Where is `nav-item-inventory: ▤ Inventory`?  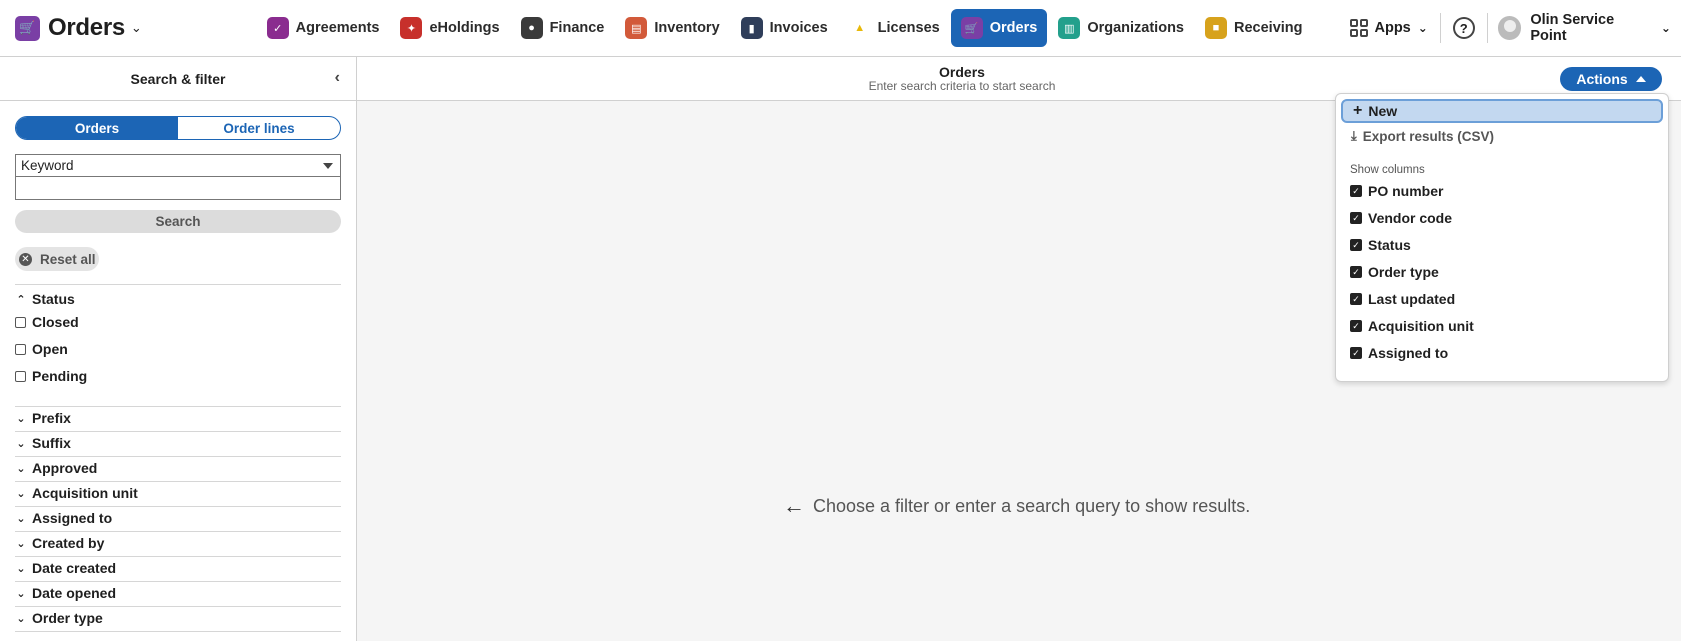
nav-item-inventory: ▤ Inventory is located at coordinates (672, 28).